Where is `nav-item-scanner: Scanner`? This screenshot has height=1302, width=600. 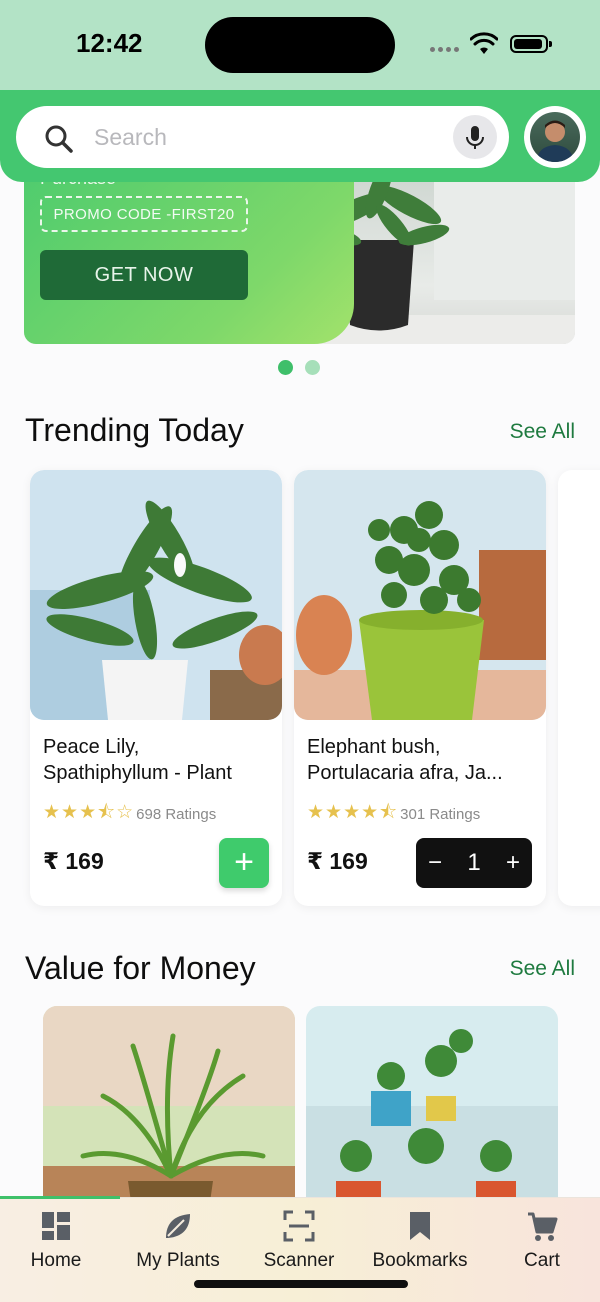
nav-item-scanner: Scanner is located at coordinates (299, 1240).